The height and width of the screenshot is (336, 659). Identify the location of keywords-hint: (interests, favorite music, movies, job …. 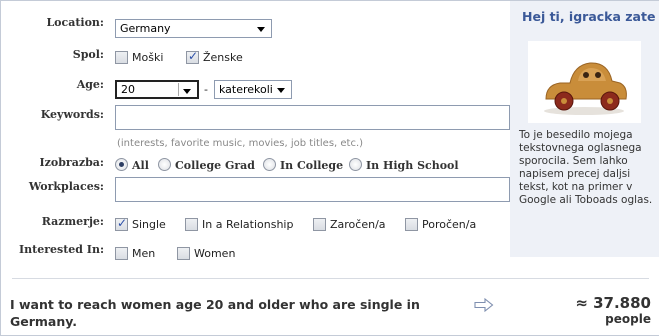
(240, 143).